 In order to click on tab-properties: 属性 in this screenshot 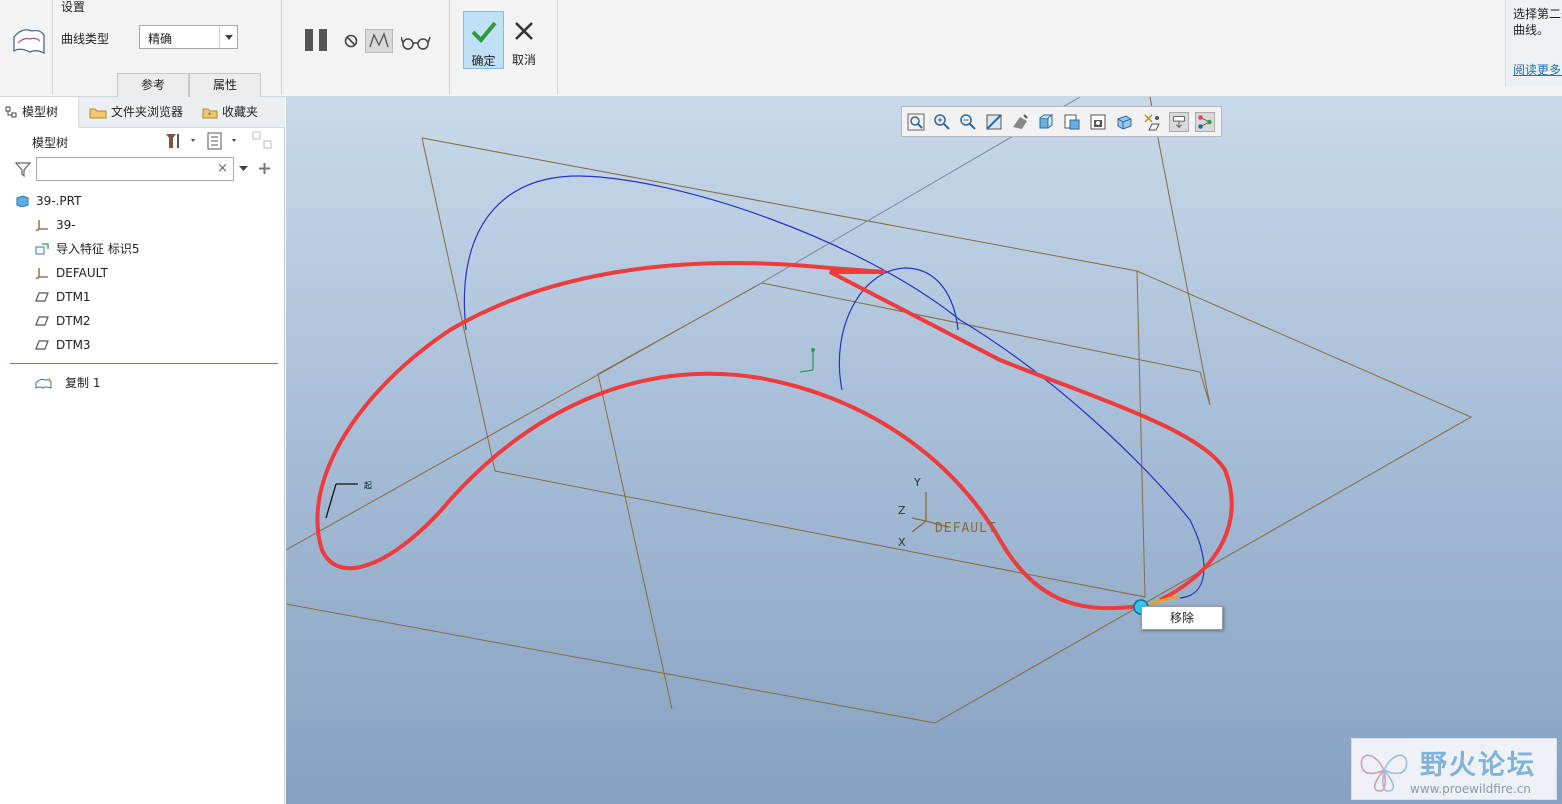, I will do `click(225, 85)`.